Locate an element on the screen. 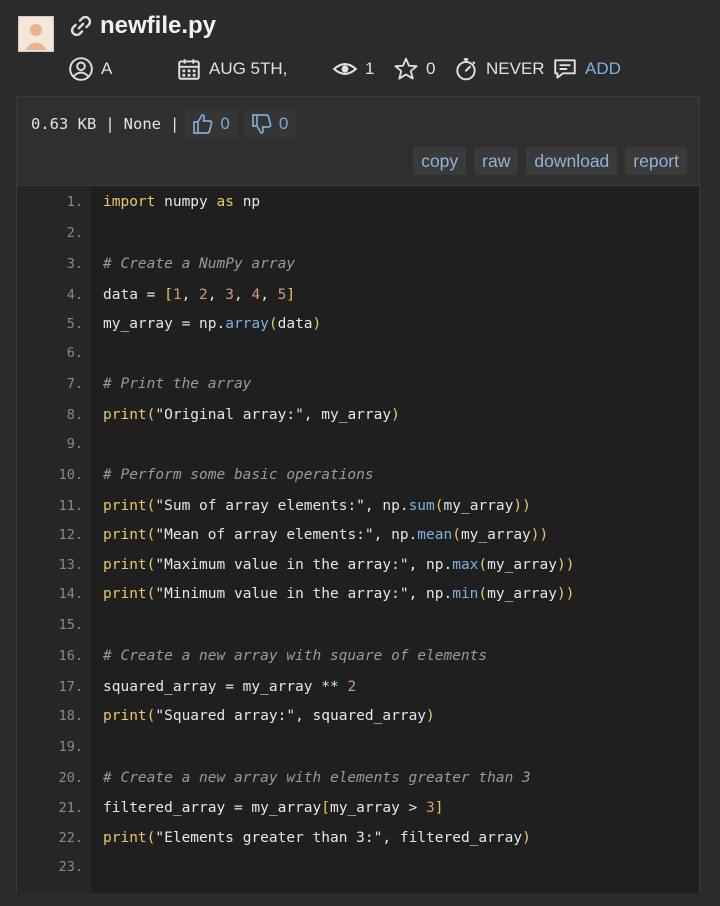 The image size is (720, 906). line-source: my_array = np.array(data) is located at coordinates (212, 324).